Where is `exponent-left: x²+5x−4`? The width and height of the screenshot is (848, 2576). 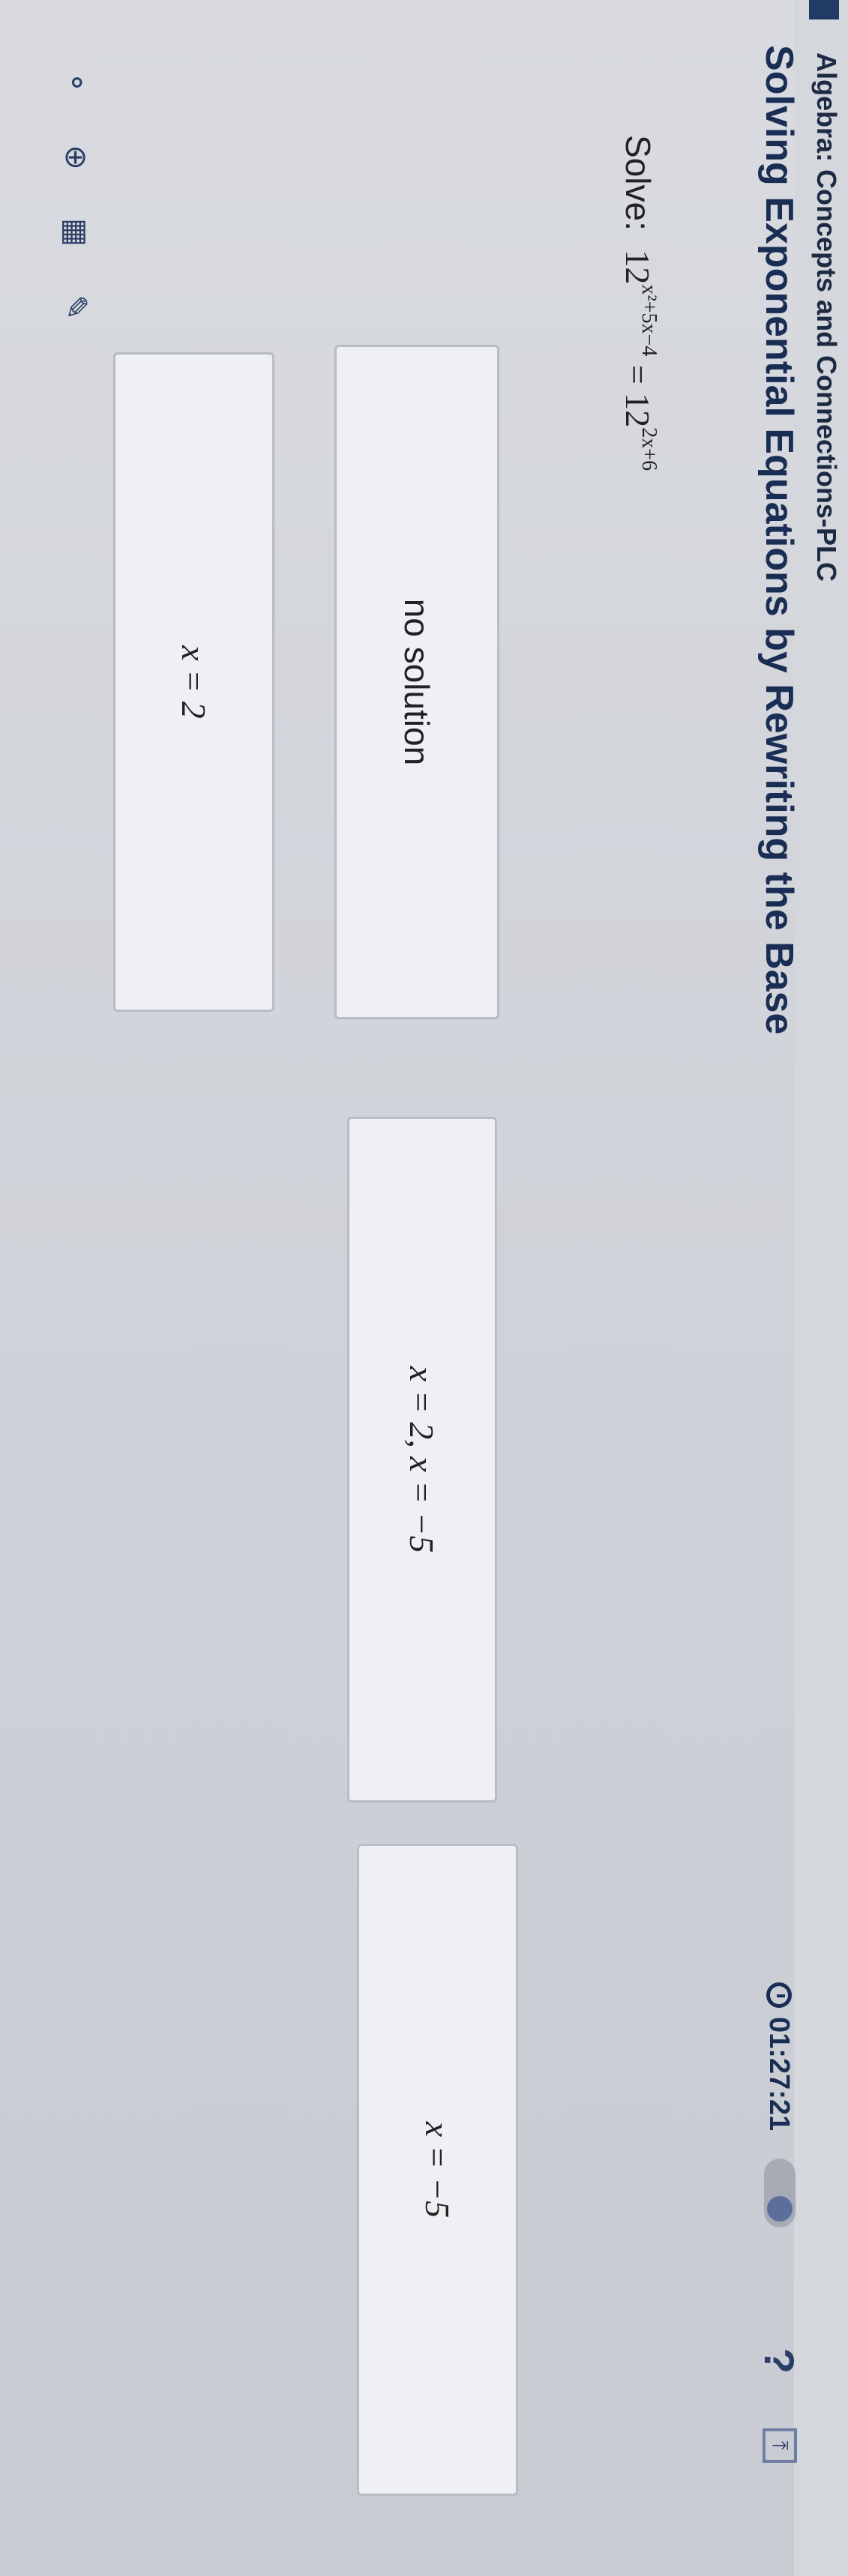 exponent-left: x²+5x−4 is located at coordinates (649, 321).